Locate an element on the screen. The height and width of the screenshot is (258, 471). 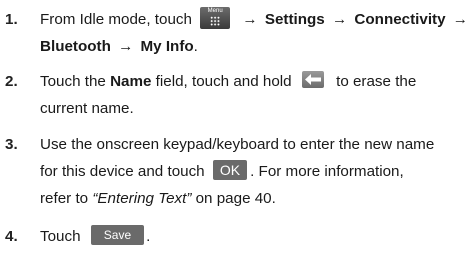
step-line: refer to “Entering Text” on page 40. is located at coordinates (255, 198).